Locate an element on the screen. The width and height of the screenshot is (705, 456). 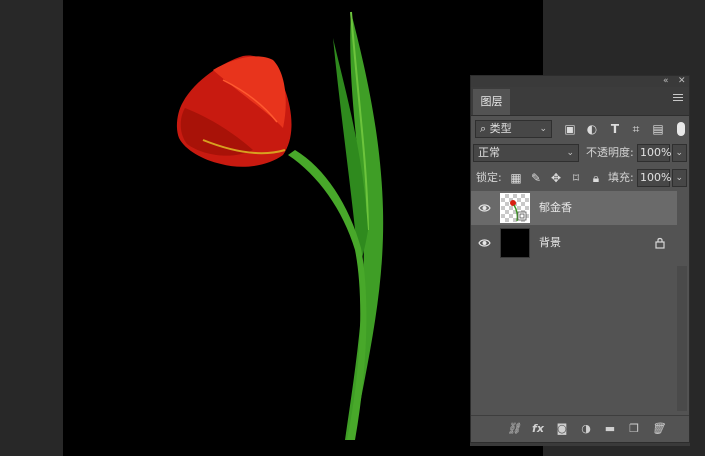
filter-kind-label: 类型 is located at coordinates (500, 128).